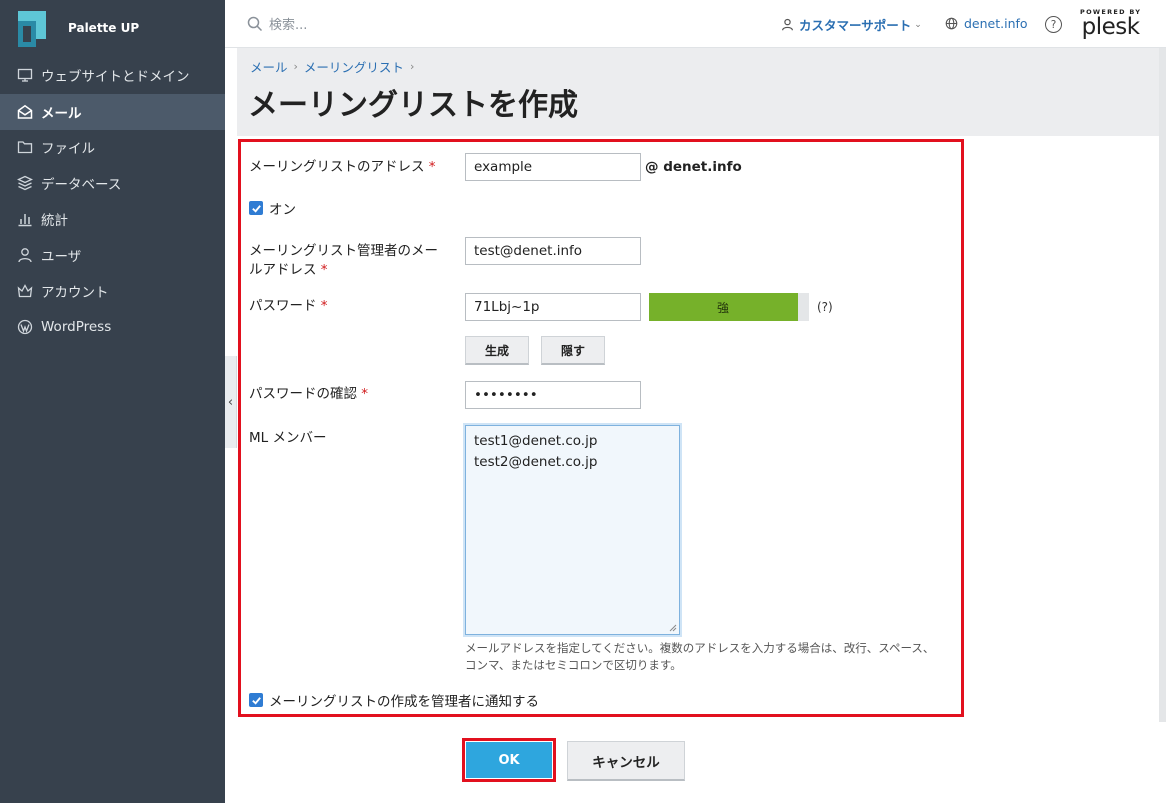 This screenshot has height=803, width=1166. I want to click on confirm-password-label: パスワードの確認 *, so click(308, 394).